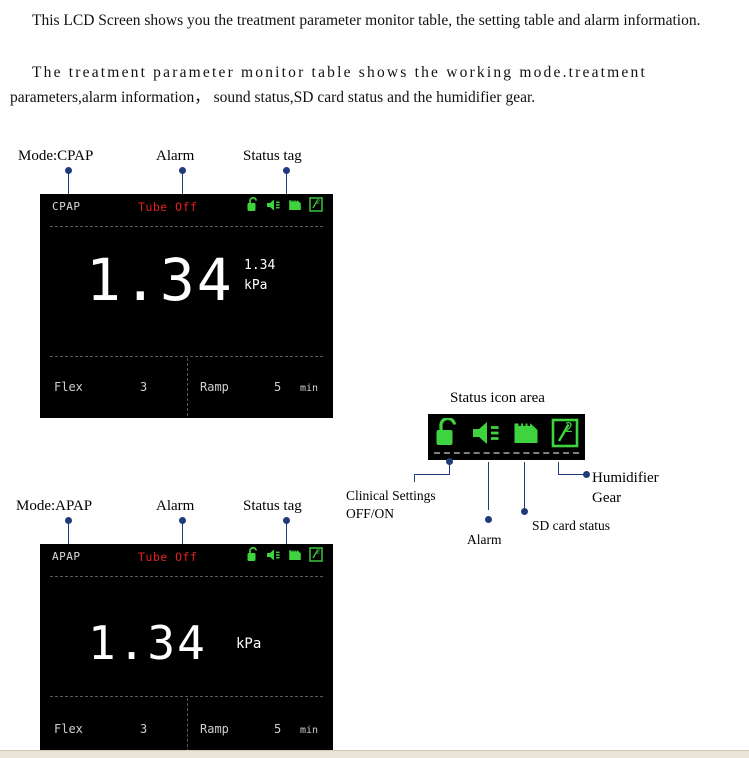 This screenshot has width=749, height=758. Describe the element at coordinates (370, 513) in the screenshot. I see `callout-clinical-settings-line2: OFF/ON` at that location.